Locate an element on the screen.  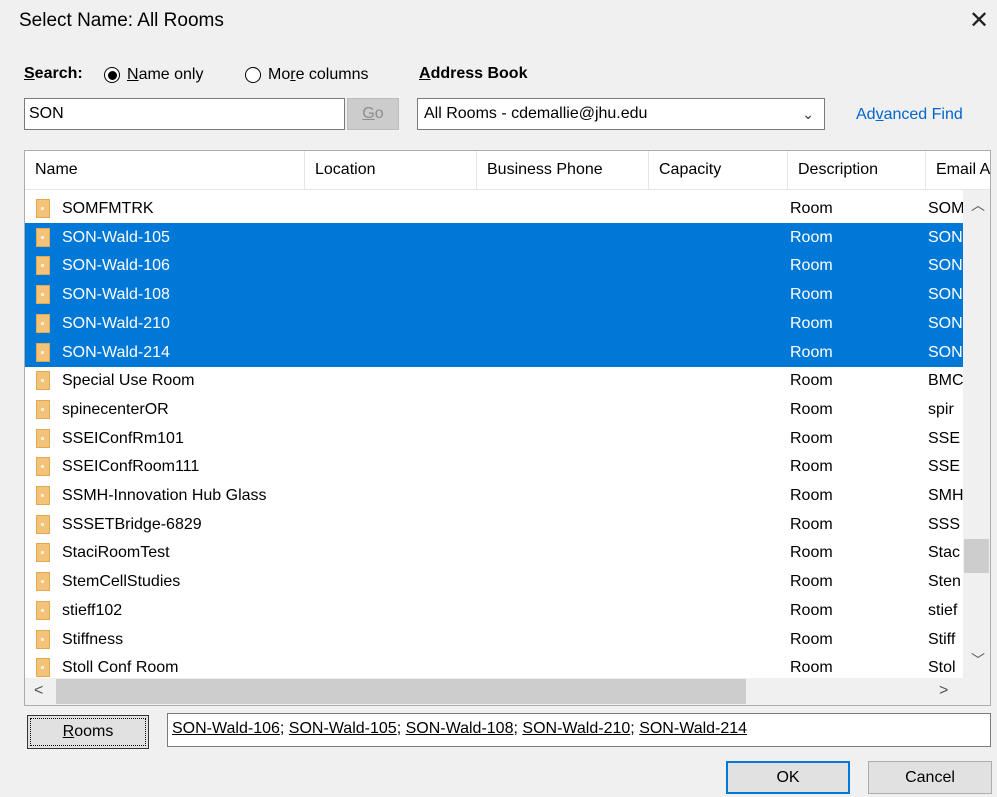
table-row: SOMFMTRK Room SOM is located at coordinates (494, 208).